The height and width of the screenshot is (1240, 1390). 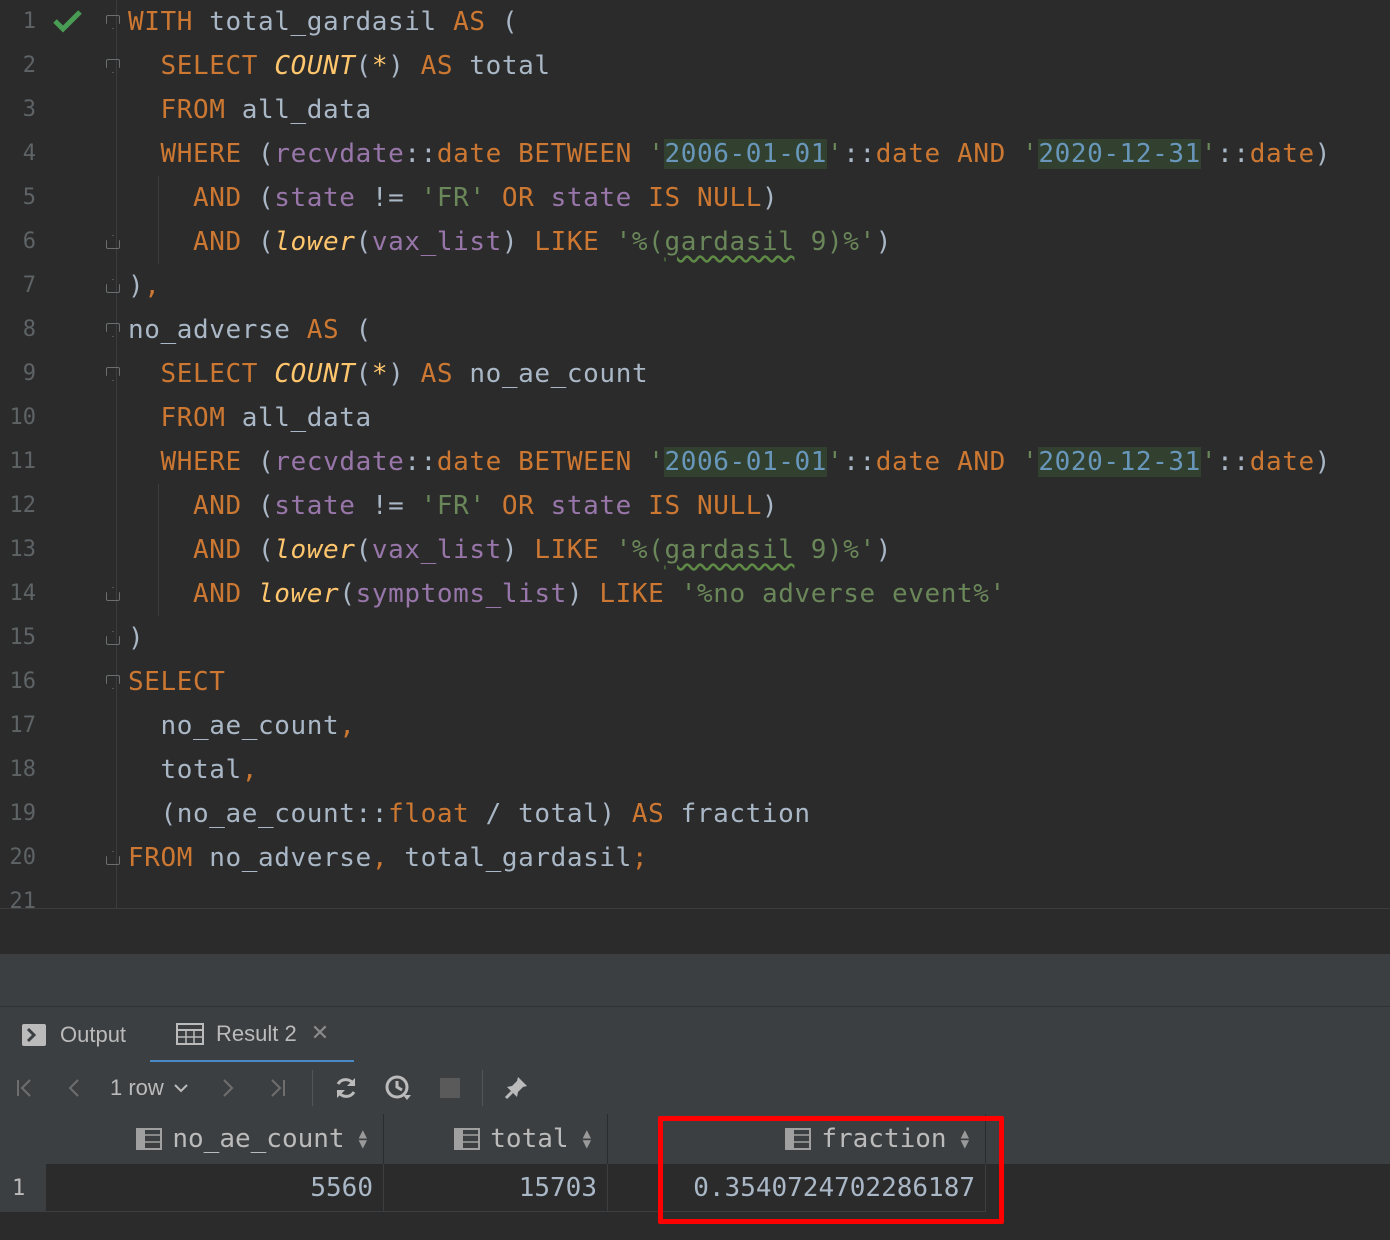 What do you see at coordinates (695, 286) in the screenshot?
I see `code-line: 7),` at bounding box center [695, 286].